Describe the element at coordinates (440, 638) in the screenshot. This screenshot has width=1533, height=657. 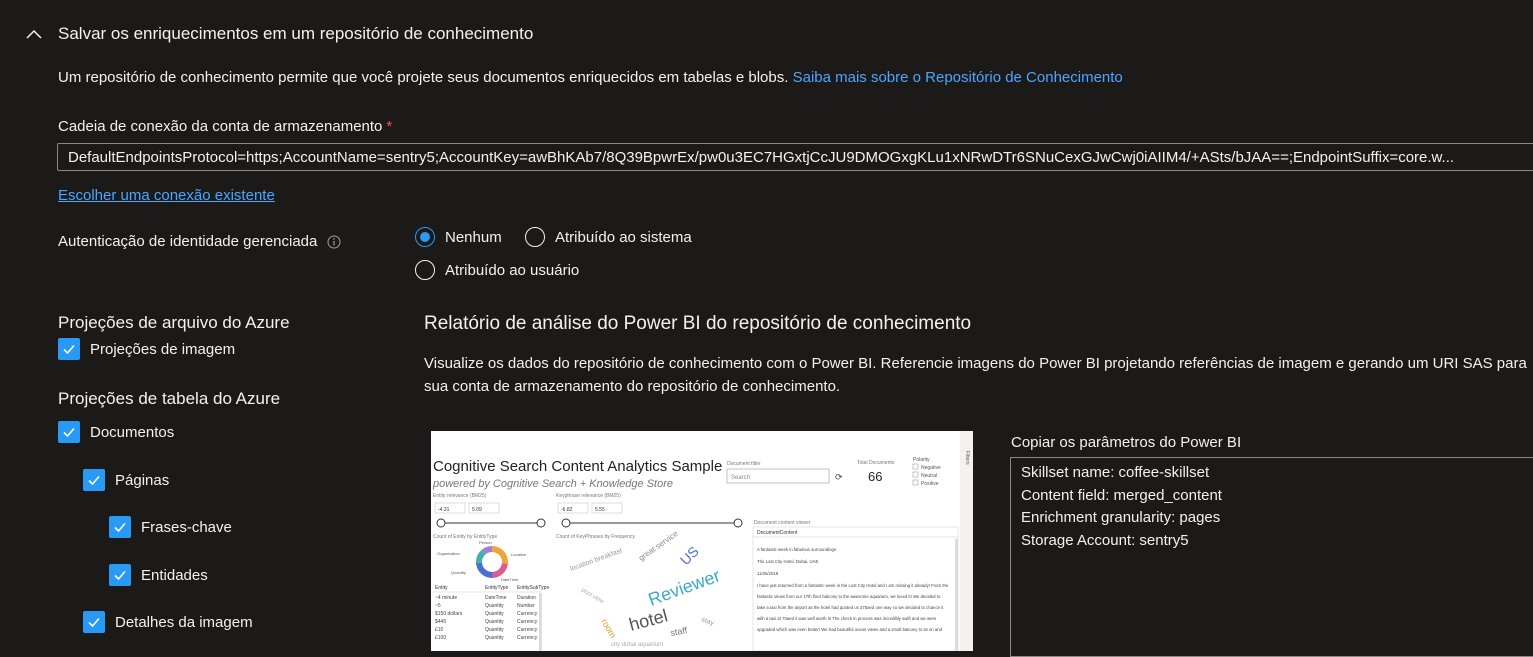
I see `svg-text: £100` at that location.